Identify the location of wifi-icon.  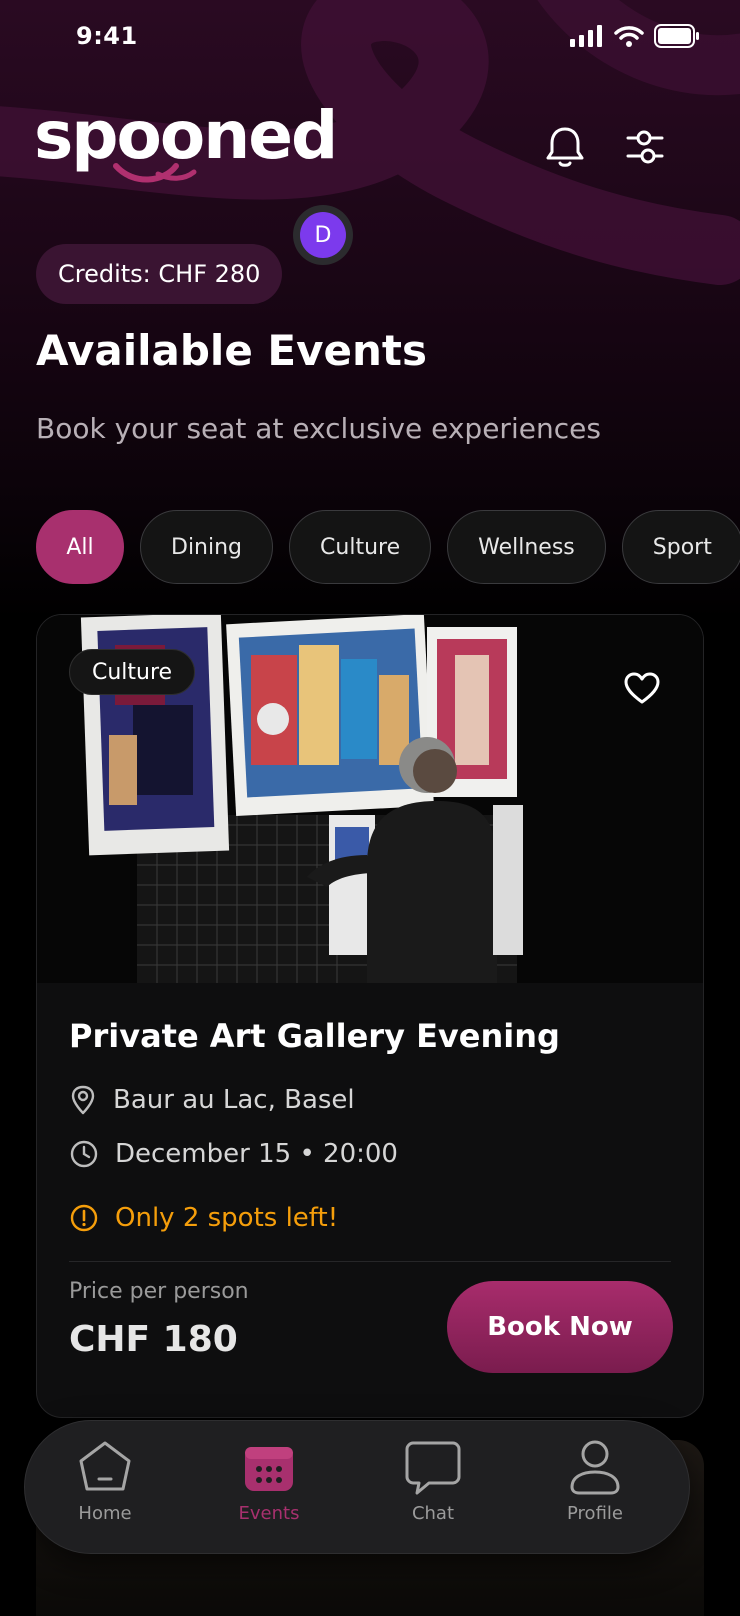
(629, 36).